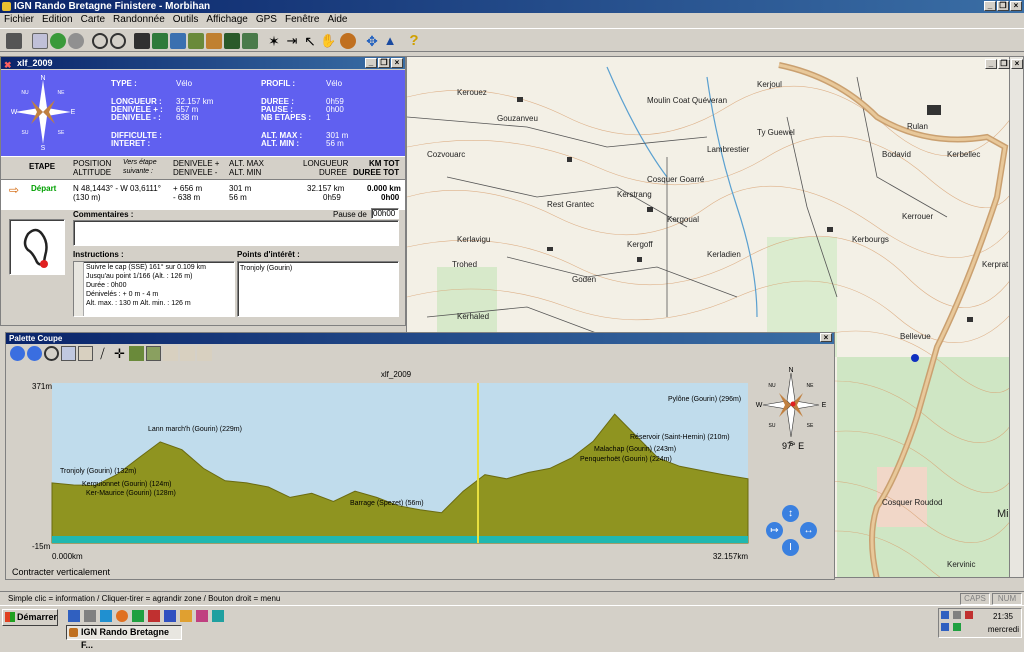 The width and height of the screenshot is (1024, 652). Describe the element at coordinates (57, 20) in the screenshot. I see `menu-edition: Edition` at that location.